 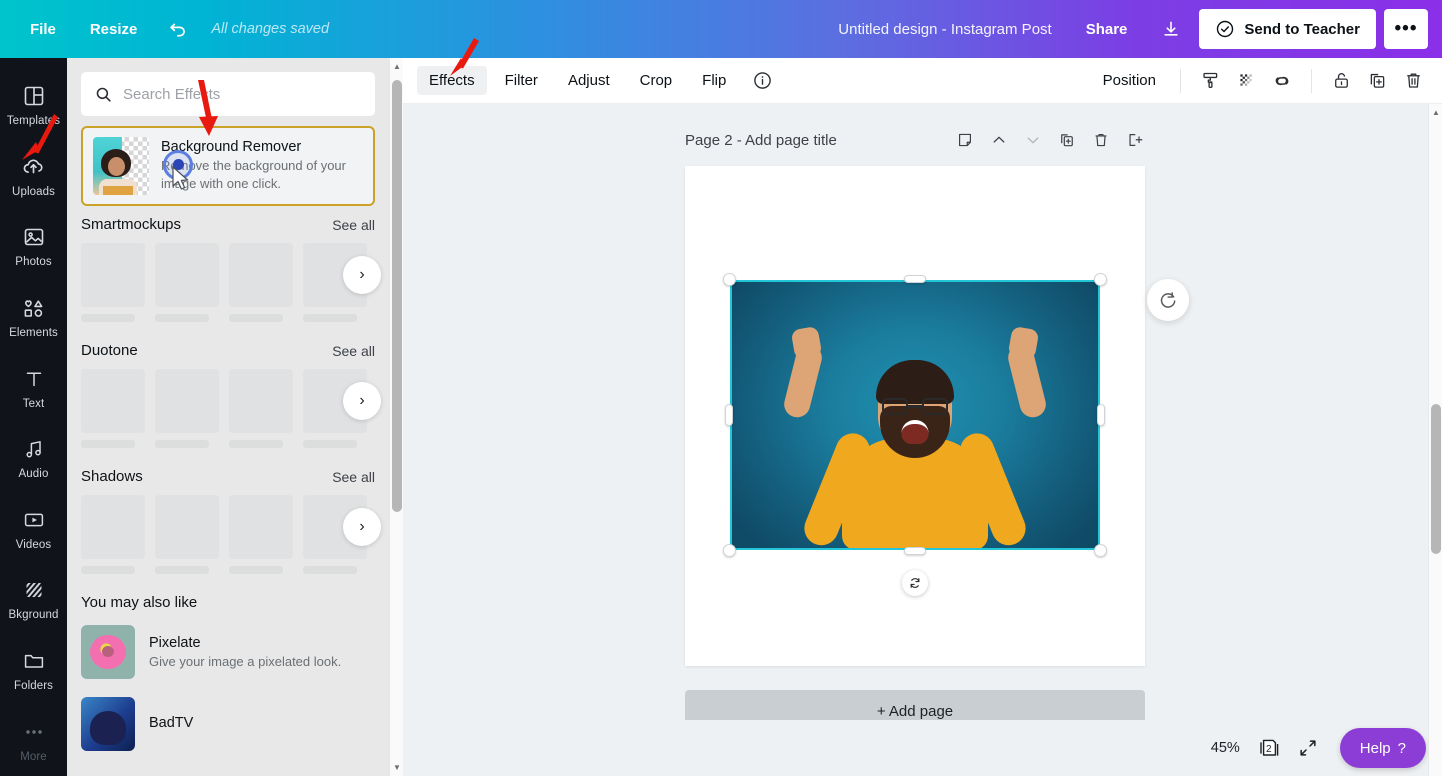 What do you see at coordinates (33, 458) in the screenshot?
I see `sidebar-item-audio: Audio` at bounding box center [33, 458].